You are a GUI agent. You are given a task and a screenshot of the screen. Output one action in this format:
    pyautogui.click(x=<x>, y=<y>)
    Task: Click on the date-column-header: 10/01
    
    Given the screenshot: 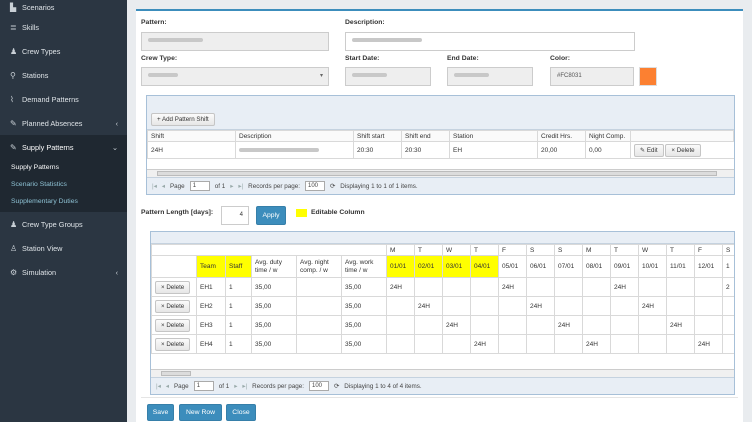 What is the action you would take?
    pyautogui.click(x=652, y=266)
    